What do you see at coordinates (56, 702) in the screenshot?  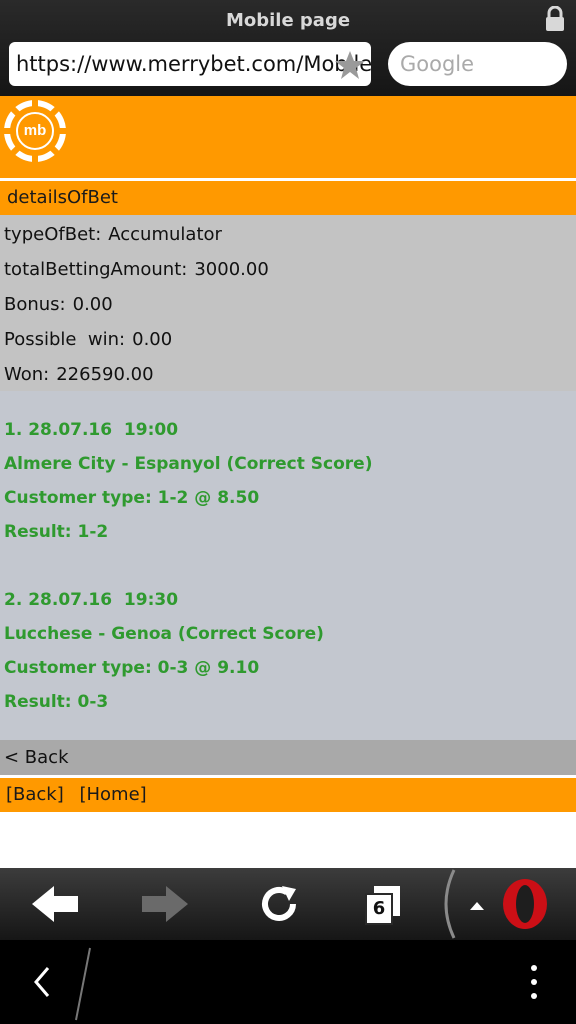 I see `bet-result: Result: 0-3` at bounding box center [56, 702].